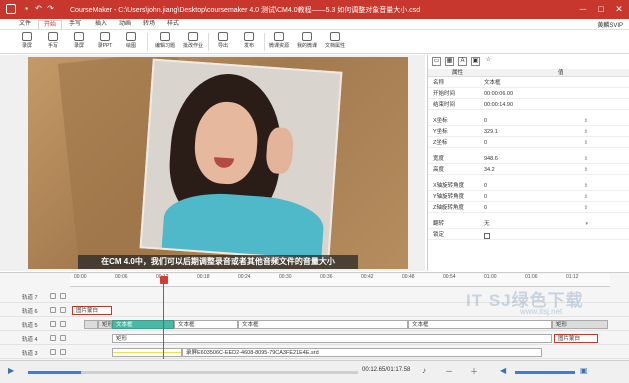 Image resolution: width=629 pixels, height=383 pixels. Describe the element at coordinates (545, 372) in the screenshot. I see `volume-slider` at that location.